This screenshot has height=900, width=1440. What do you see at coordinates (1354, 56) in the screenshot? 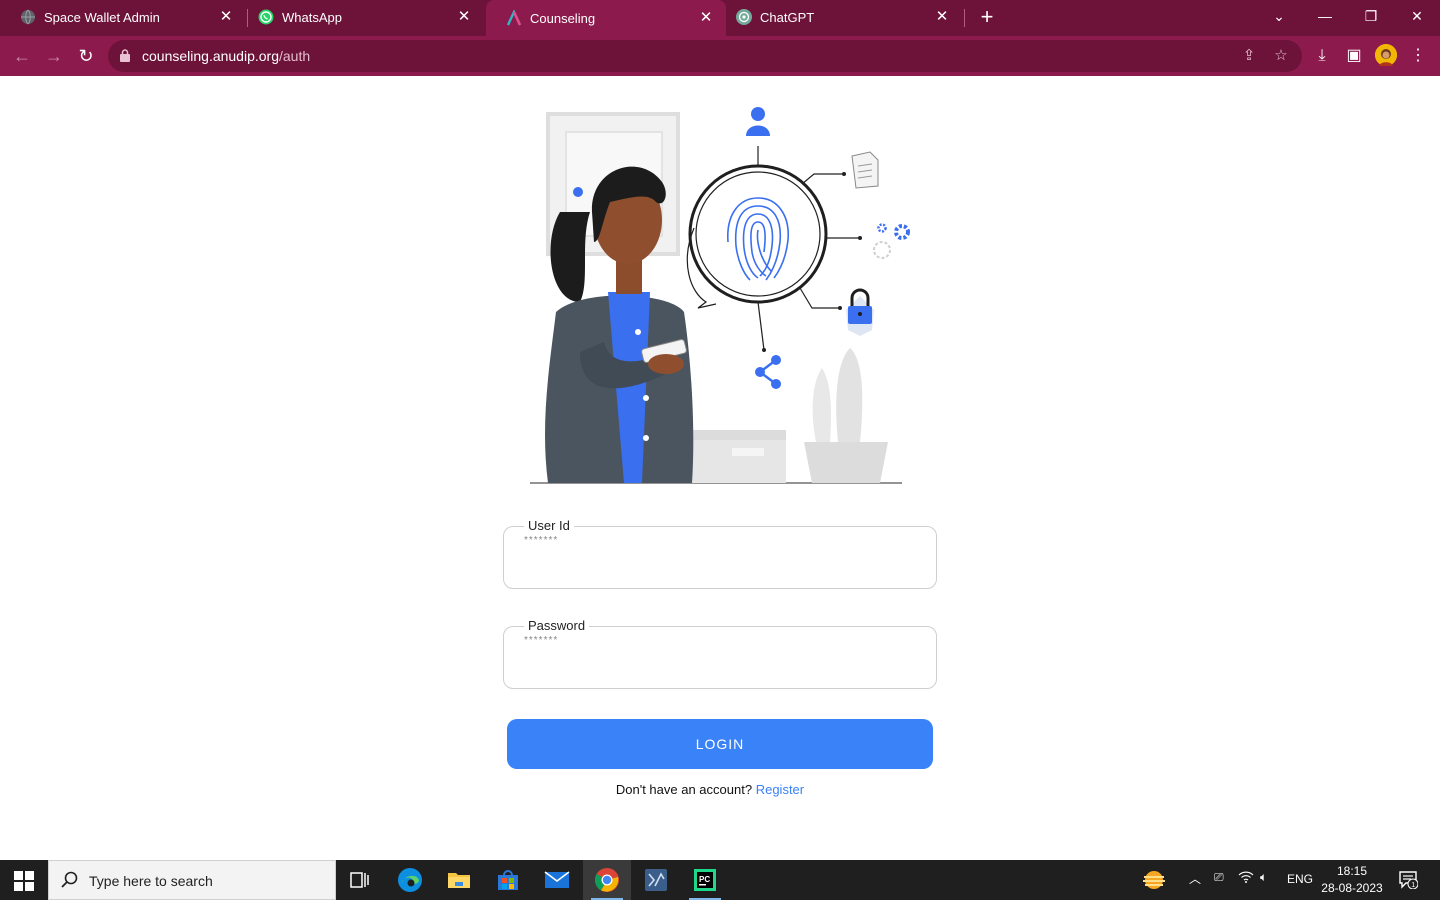
I see `side-panel-icon: ▣` at bounding box center [1354, 56].